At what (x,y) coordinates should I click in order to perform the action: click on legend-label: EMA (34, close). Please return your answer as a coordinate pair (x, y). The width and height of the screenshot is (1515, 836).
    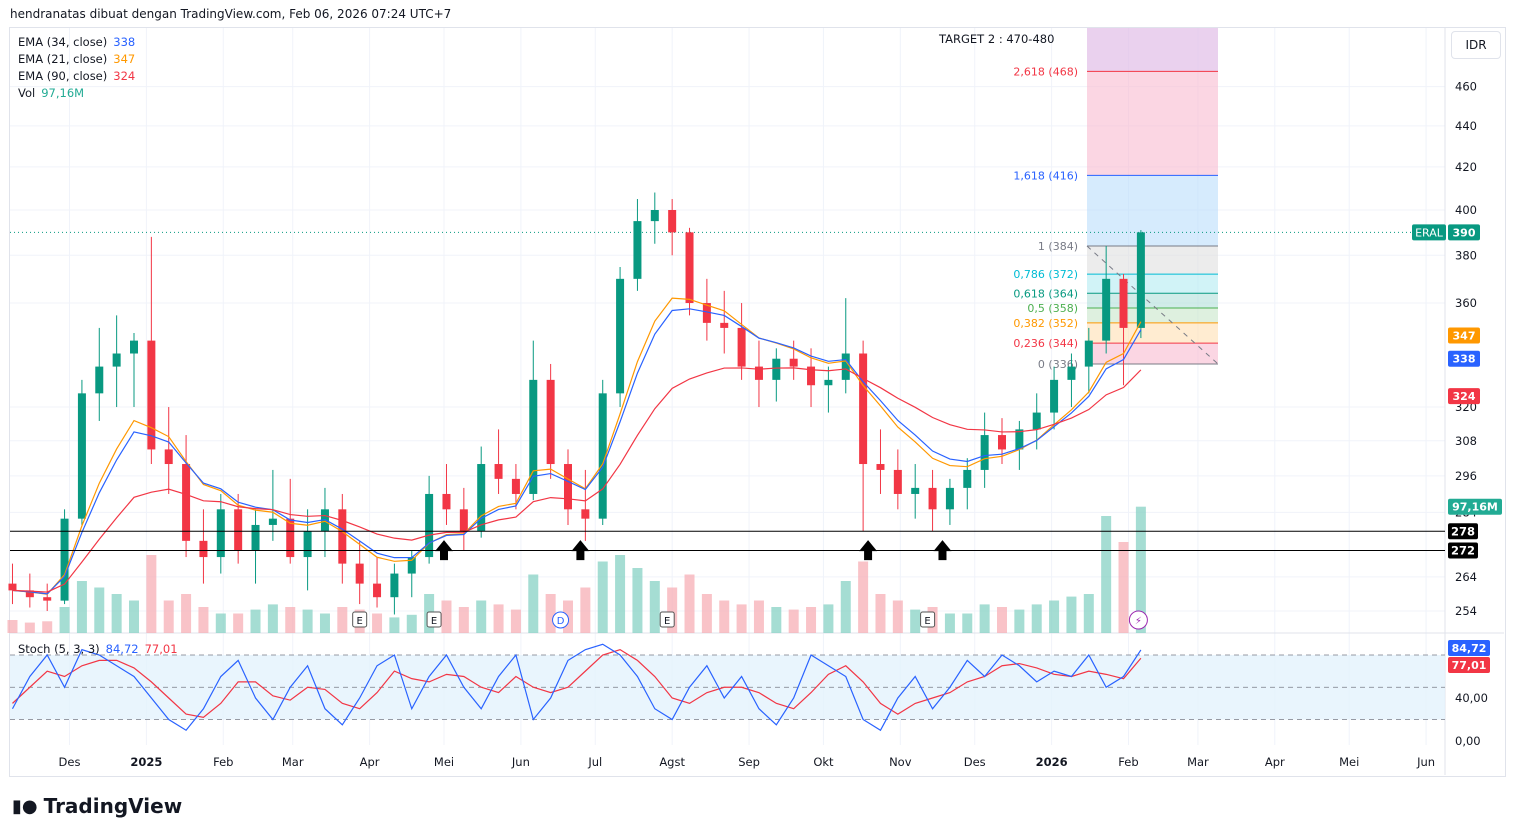
    Looking at the image, I should click on (63, 42).